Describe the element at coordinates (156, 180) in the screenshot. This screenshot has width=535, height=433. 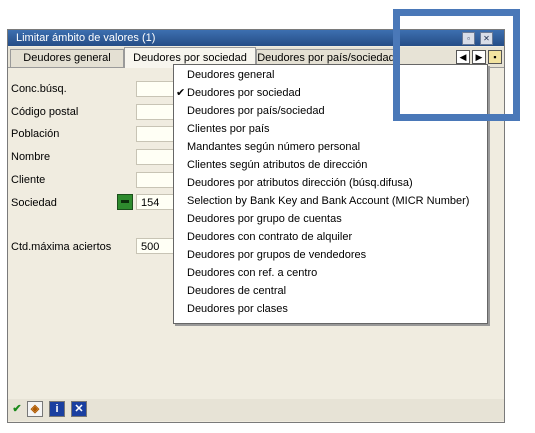
I see `cliente-input` at that location.